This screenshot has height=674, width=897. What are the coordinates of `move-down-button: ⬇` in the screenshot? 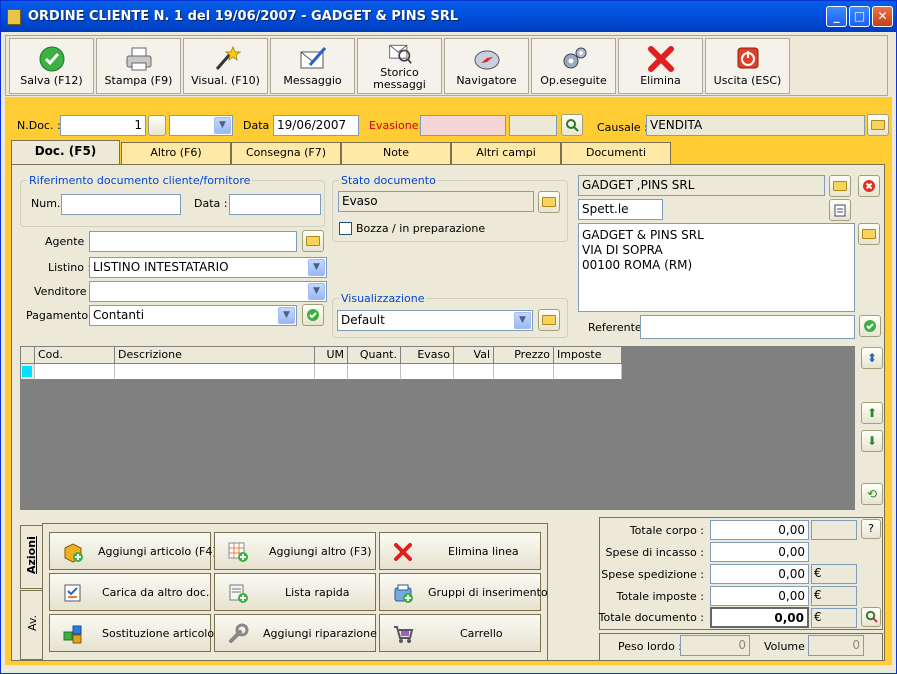 It's located at (872, 441).